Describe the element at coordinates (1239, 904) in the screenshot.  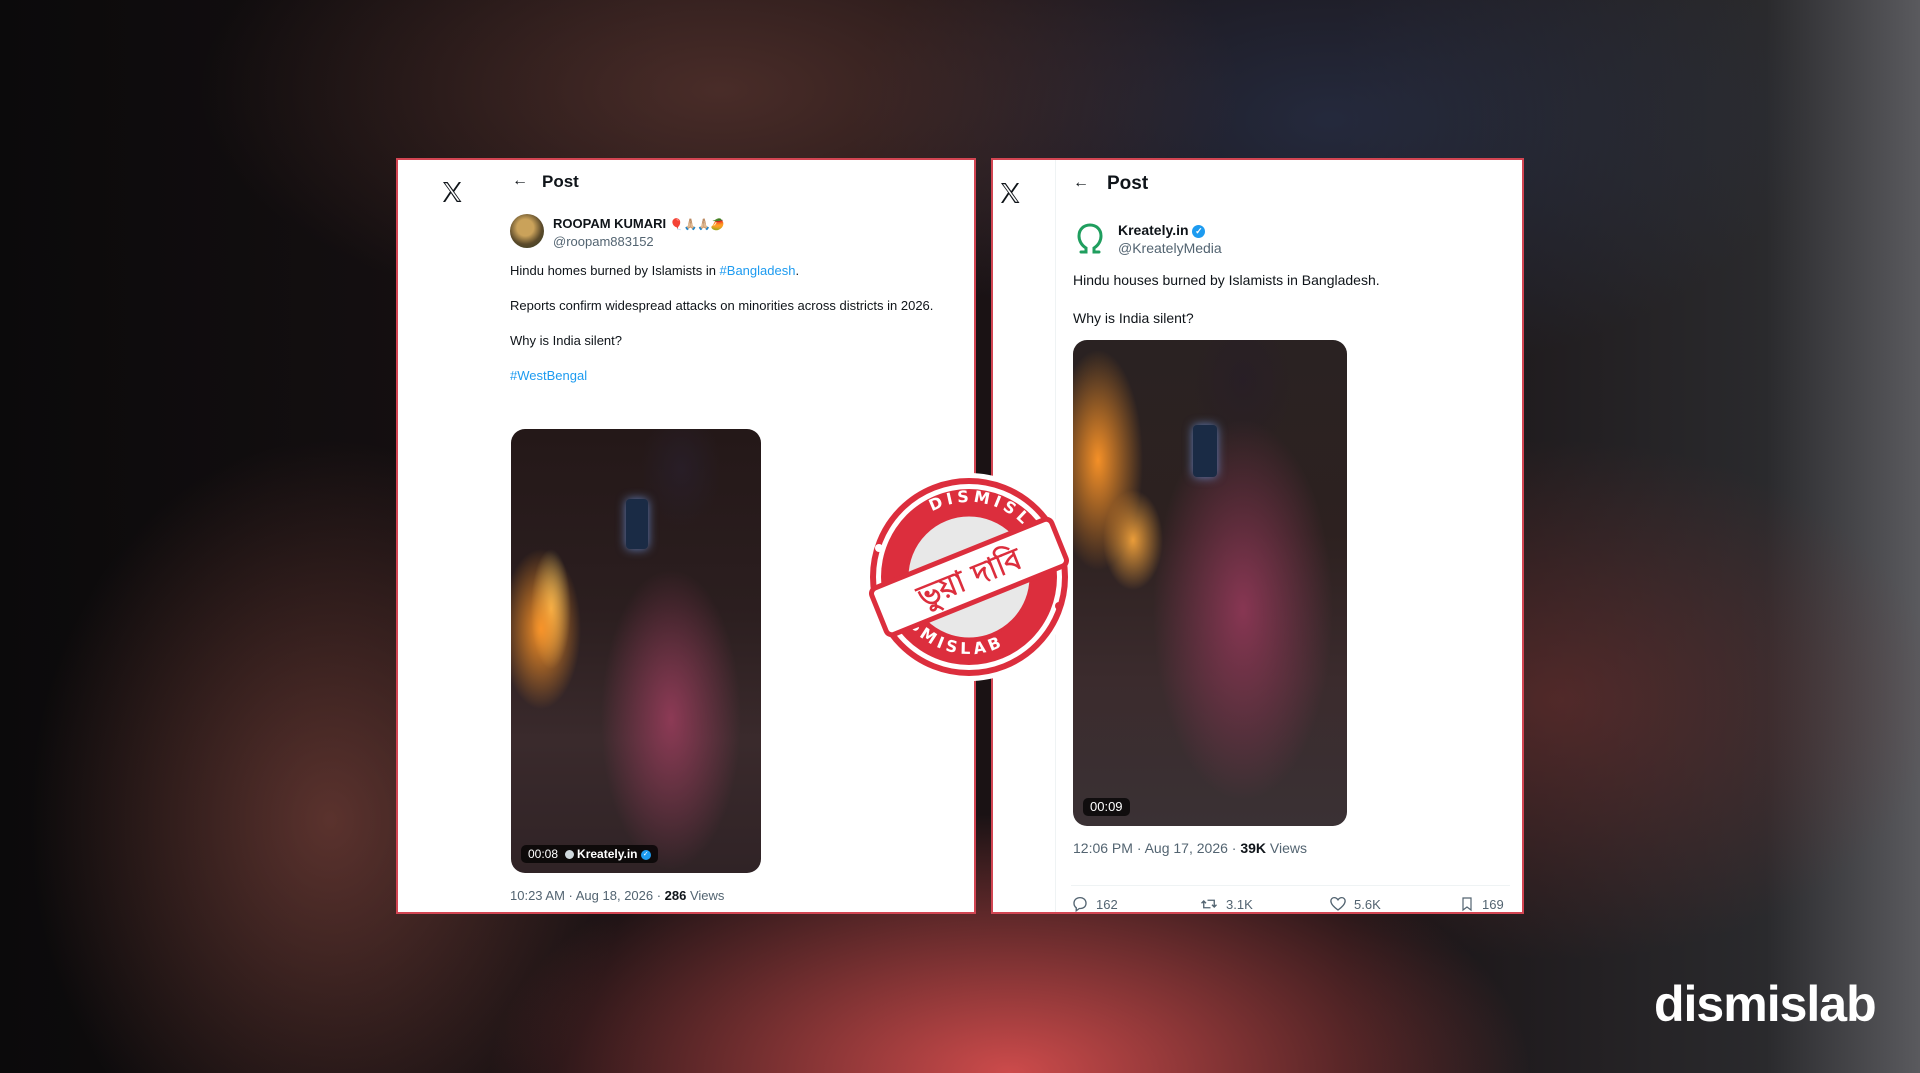
I see `repost-count: 3.1K` at that location.